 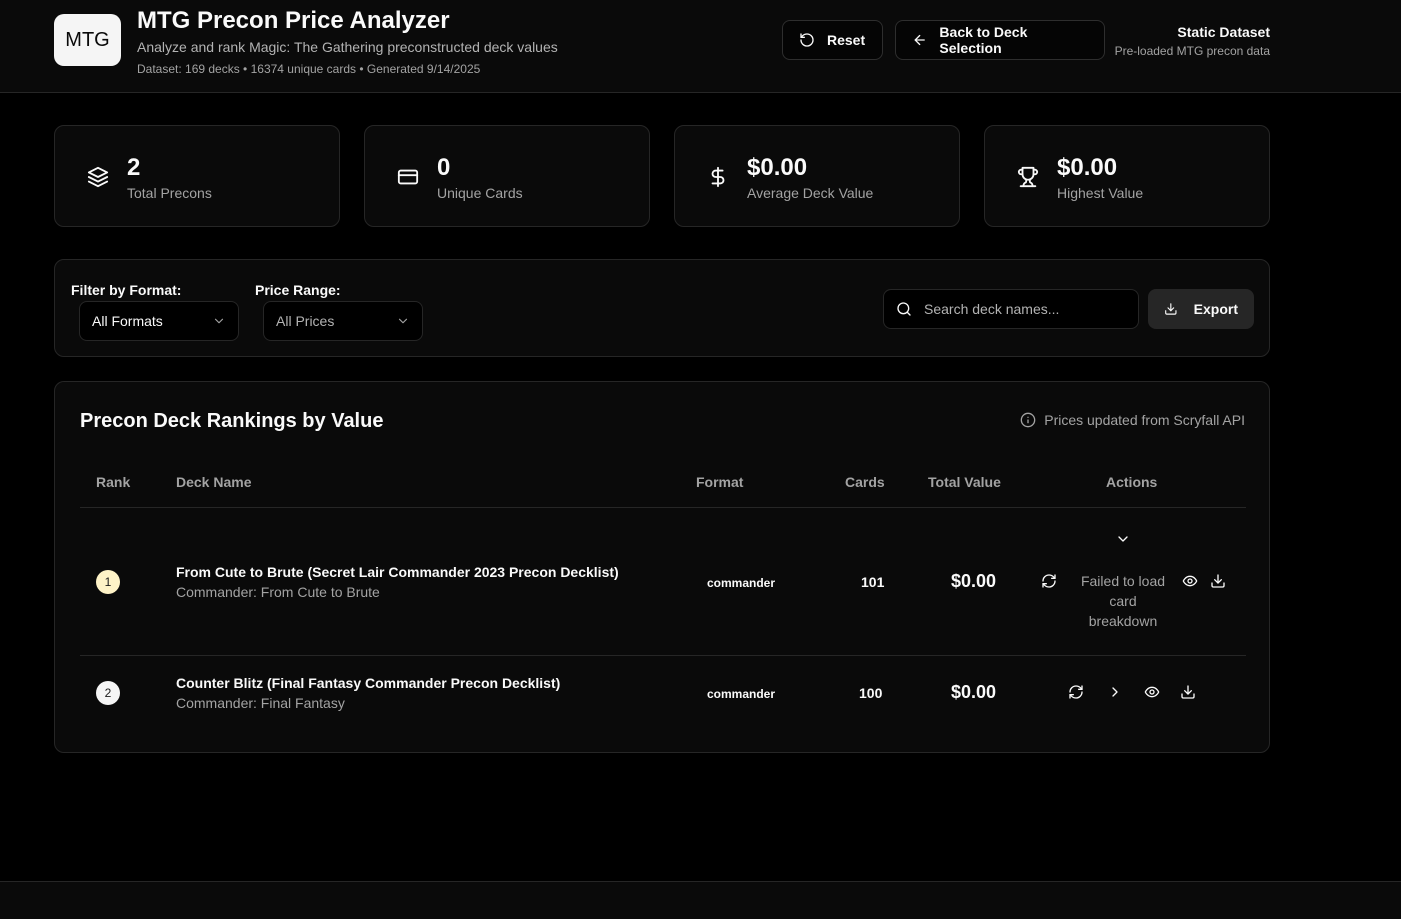 What do you see at coordinates (232, 421) in the screenshot?
I see `rankings-title: Precon Deck Rankings by Value` at bounding box center [232, 421].